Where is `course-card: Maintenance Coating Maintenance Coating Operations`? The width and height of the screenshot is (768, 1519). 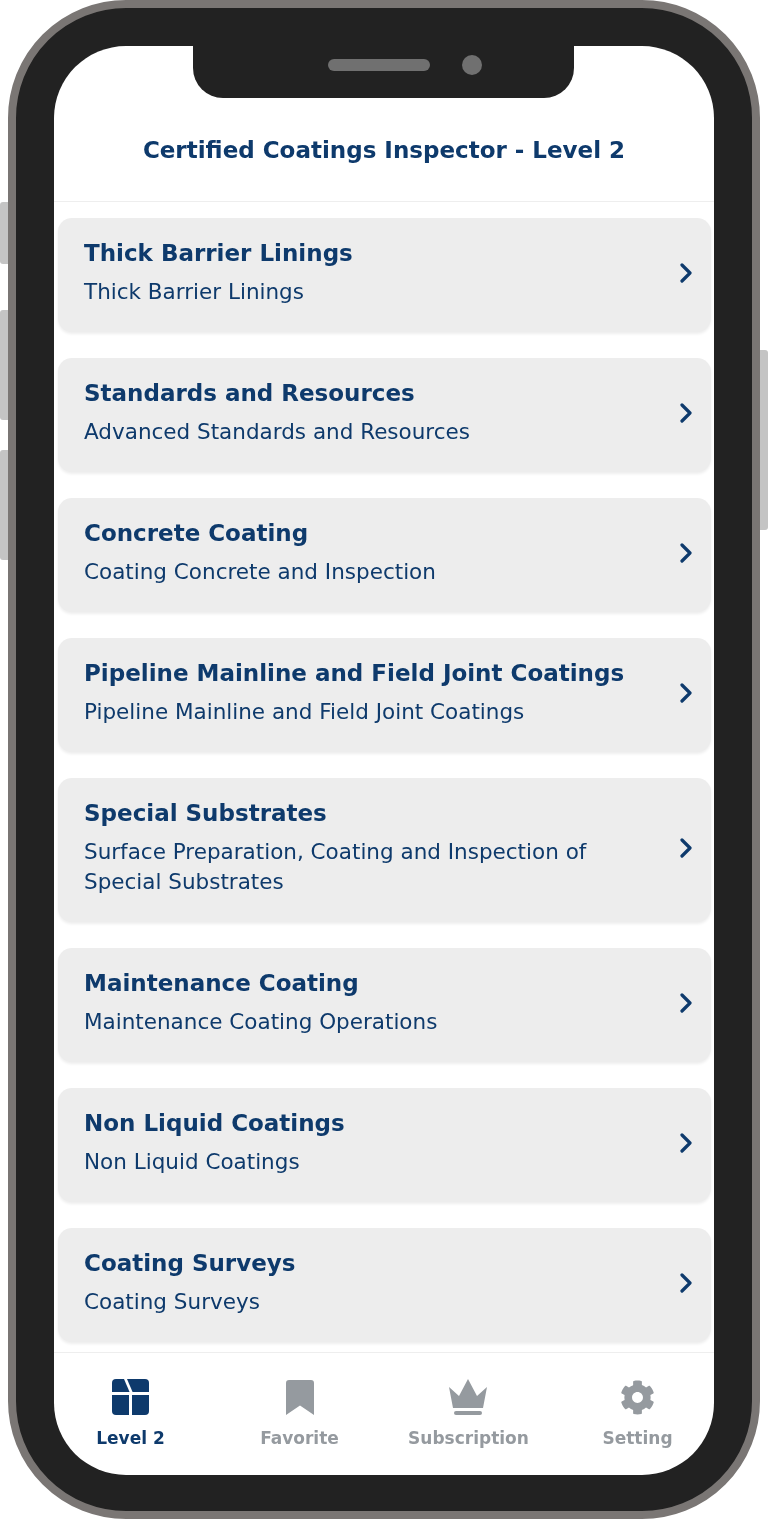
course-card: Maintenance Coating Maintenance Coating Operations is located at coordinates (384, 1005).